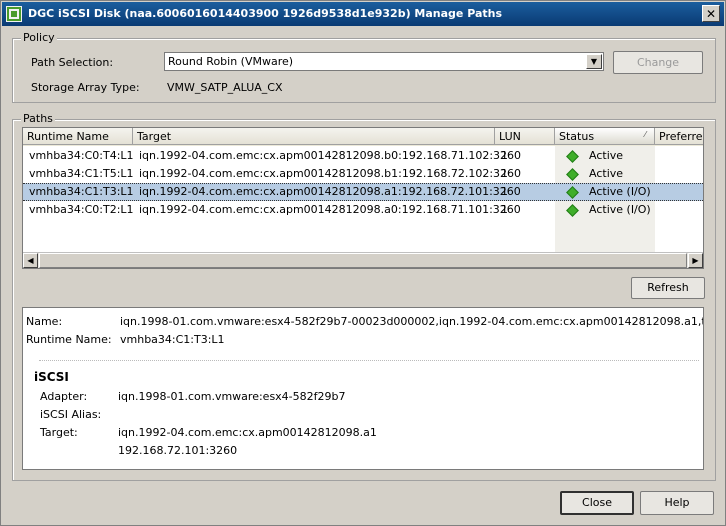 This screenshot has width=726, height=526. Describe the element at coordinates (525, 136) in the screenshot. I see `column-header-lun: LUN` at that location.